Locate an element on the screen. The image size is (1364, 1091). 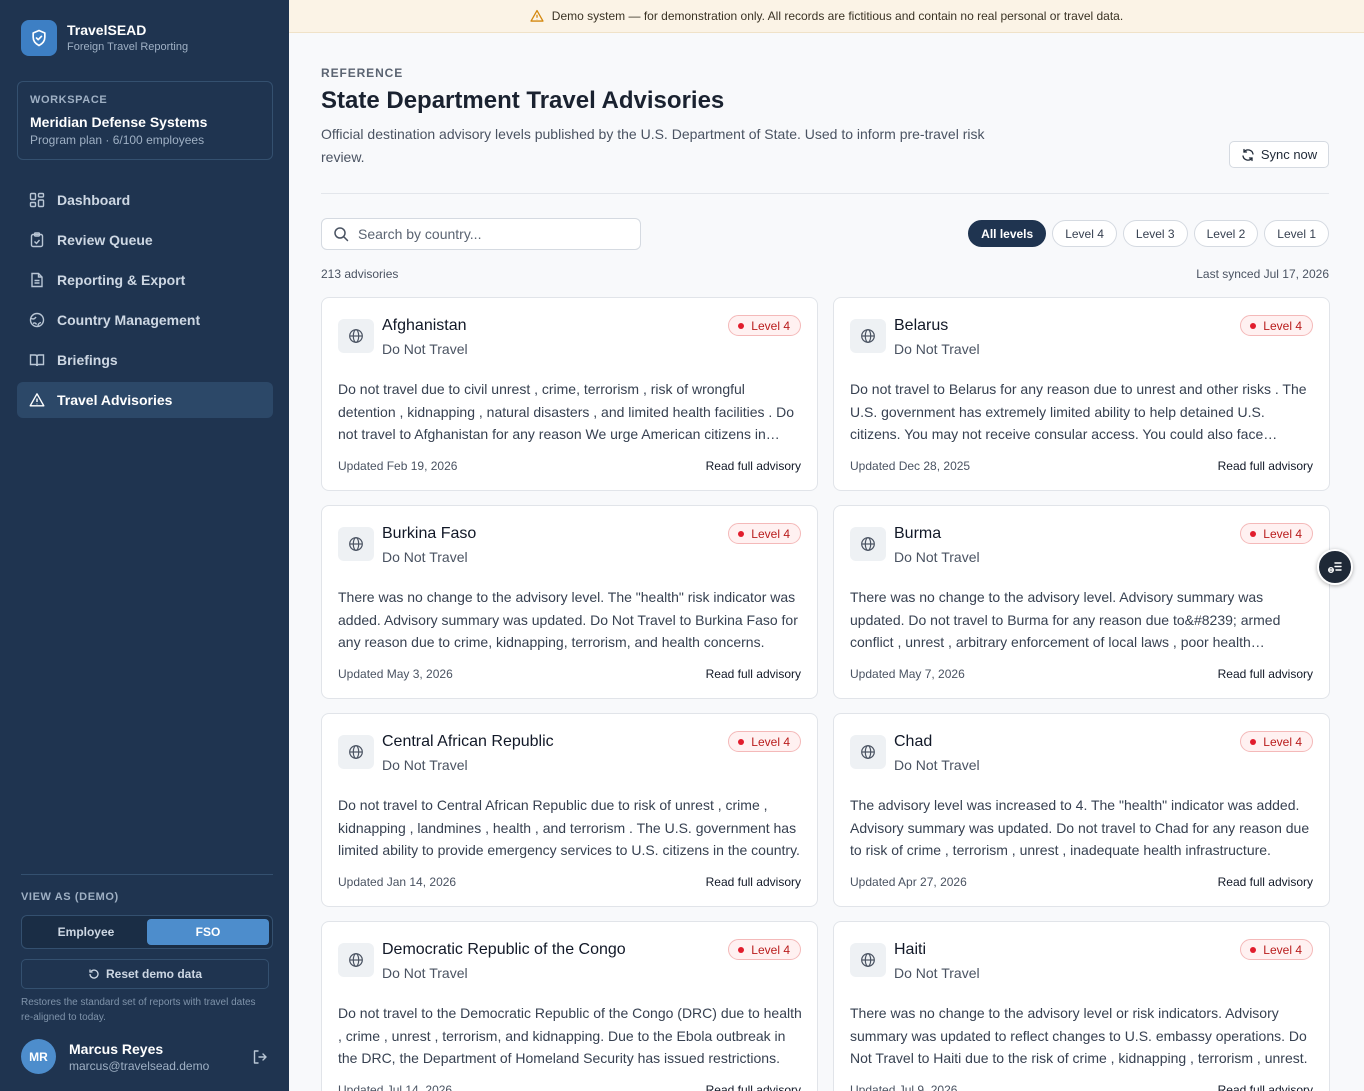
sidebar-item-label: Travel Advisories is located at coordinates (115, 400).